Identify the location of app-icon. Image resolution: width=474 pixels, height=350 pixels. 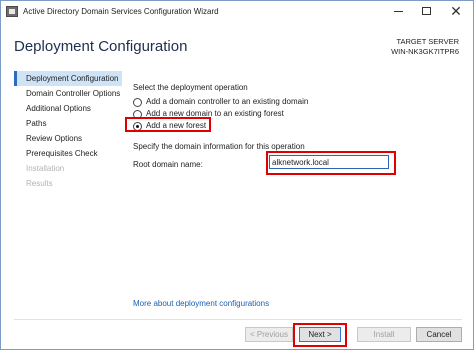
(12, 11).